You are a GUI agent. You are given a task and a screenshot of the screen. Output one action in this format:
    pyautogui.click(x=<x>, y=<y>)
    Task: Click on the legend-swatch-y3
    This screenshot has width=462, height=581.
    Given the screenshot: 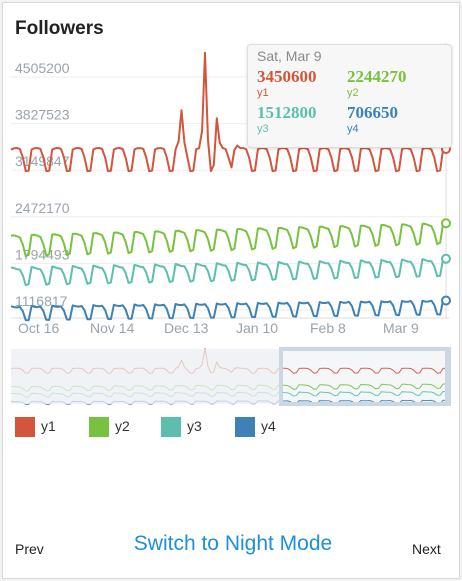 What is the action you would take?
    pyautogui.click(x=171, y=427)
    